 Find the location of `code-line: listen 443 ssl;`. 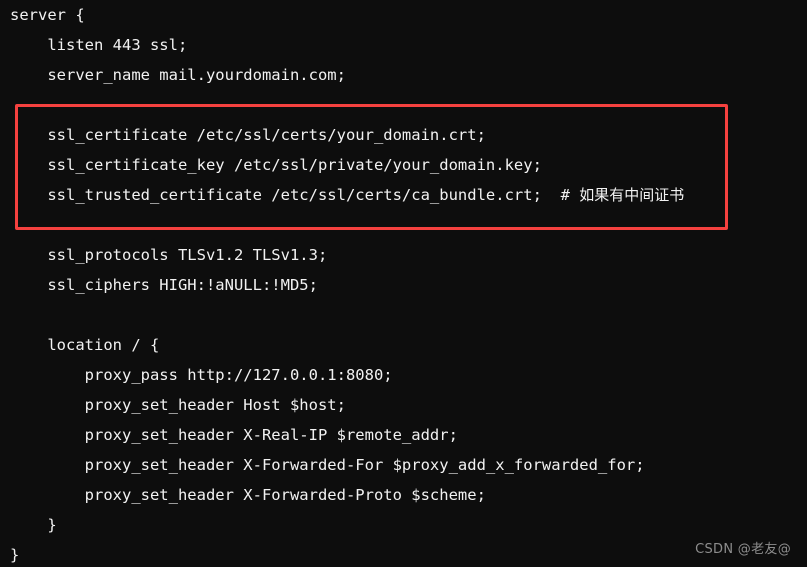

code-line: listen 443 ssl; is located at coordinates (99, 45).